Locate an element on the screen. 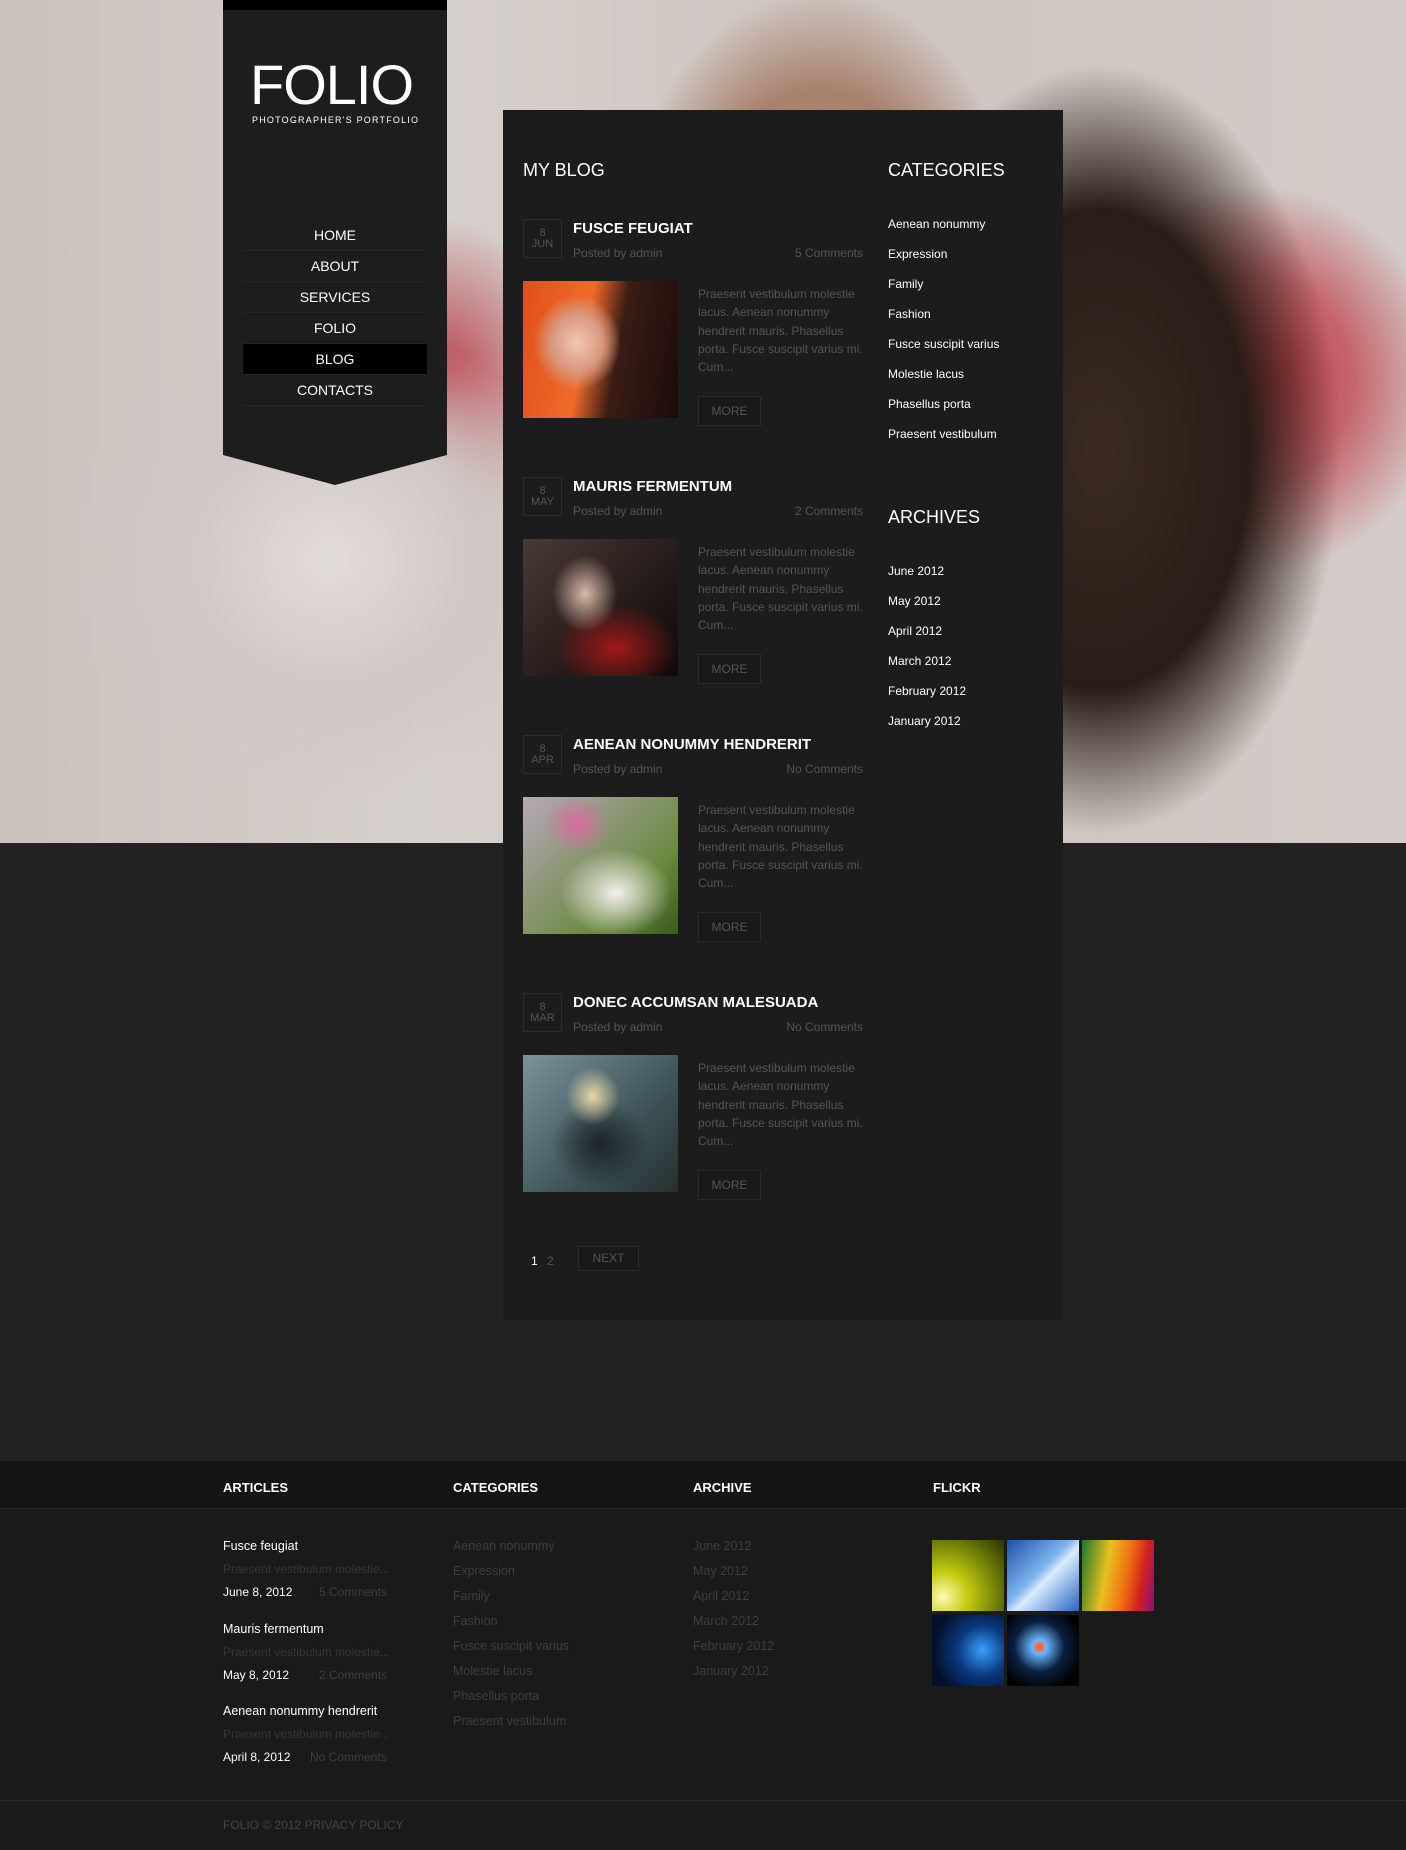  footer-archive-title: ARCHIVE is located at coordinates (722, 1487).